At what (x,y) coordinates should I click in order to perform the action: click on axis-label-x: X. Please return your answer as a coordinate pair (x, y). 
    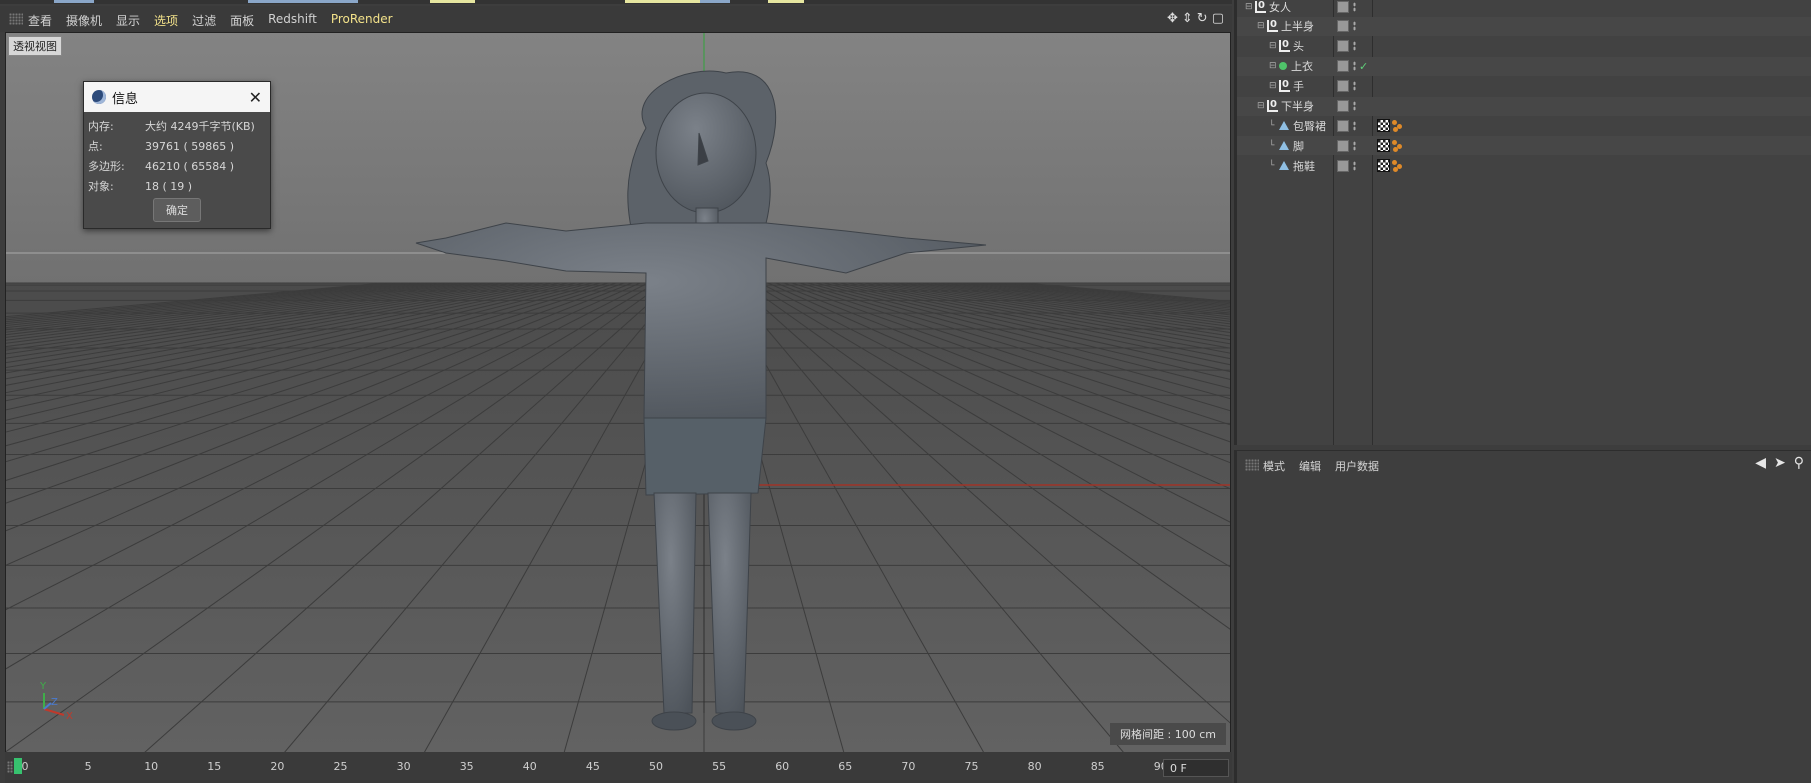
    Looking at the image, I should click on (69, 716).